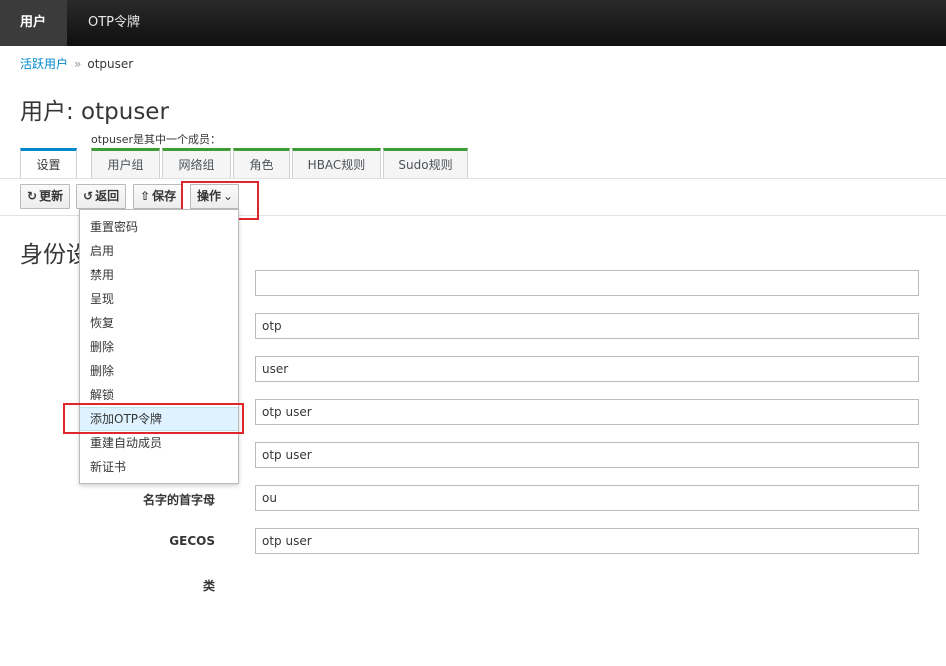 Image resolution: width=946 pixels, height=666 pixels. I want to click on initials-input: ou, so click(587, 498).